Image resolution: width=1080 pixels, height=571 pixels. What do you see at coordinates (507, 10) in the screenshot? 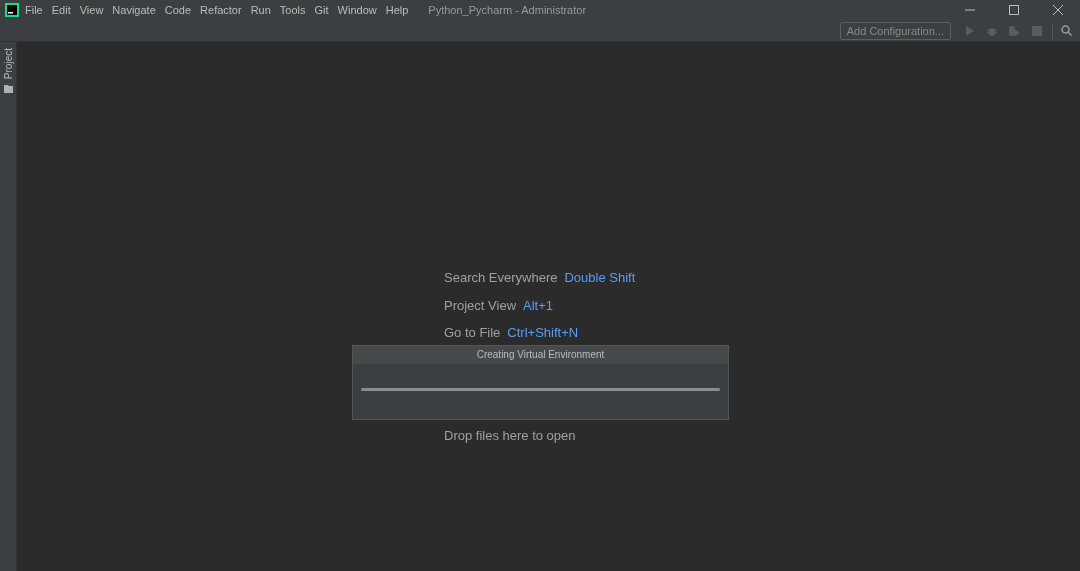
I see `window-title: Python_Pycharm - Administrator` at bounding box center [507, 10].